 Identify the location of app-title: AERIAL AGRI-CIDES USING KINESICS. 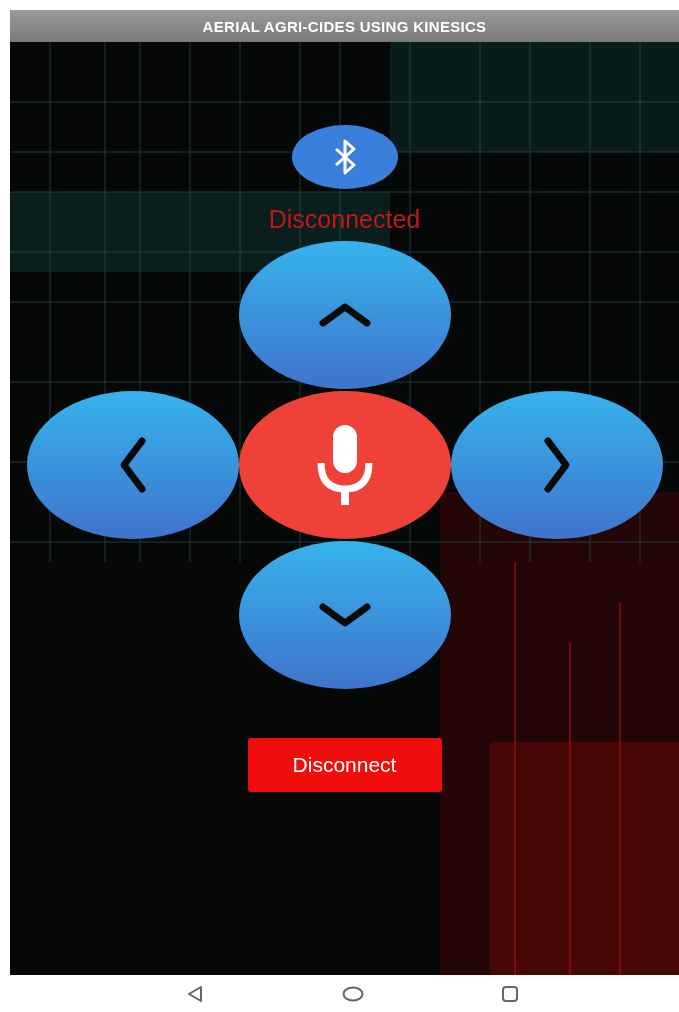
(344, 26).